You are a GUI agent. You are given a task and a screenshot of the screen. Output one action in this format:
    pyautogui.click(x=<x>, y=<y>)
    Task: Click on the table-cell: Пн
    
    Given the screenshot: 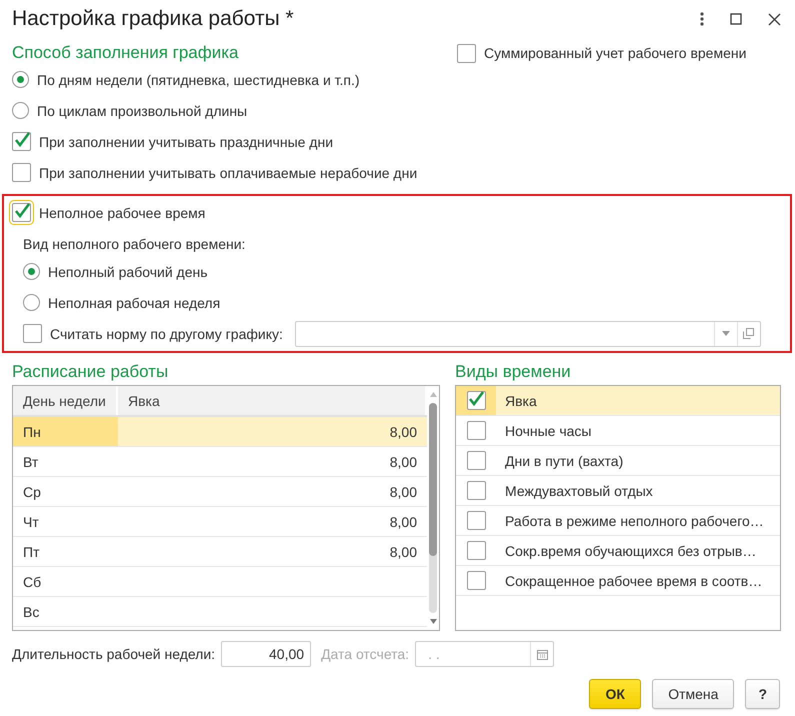 What is the action you would take?
    pyautogui.click(x=65, y=431)
    